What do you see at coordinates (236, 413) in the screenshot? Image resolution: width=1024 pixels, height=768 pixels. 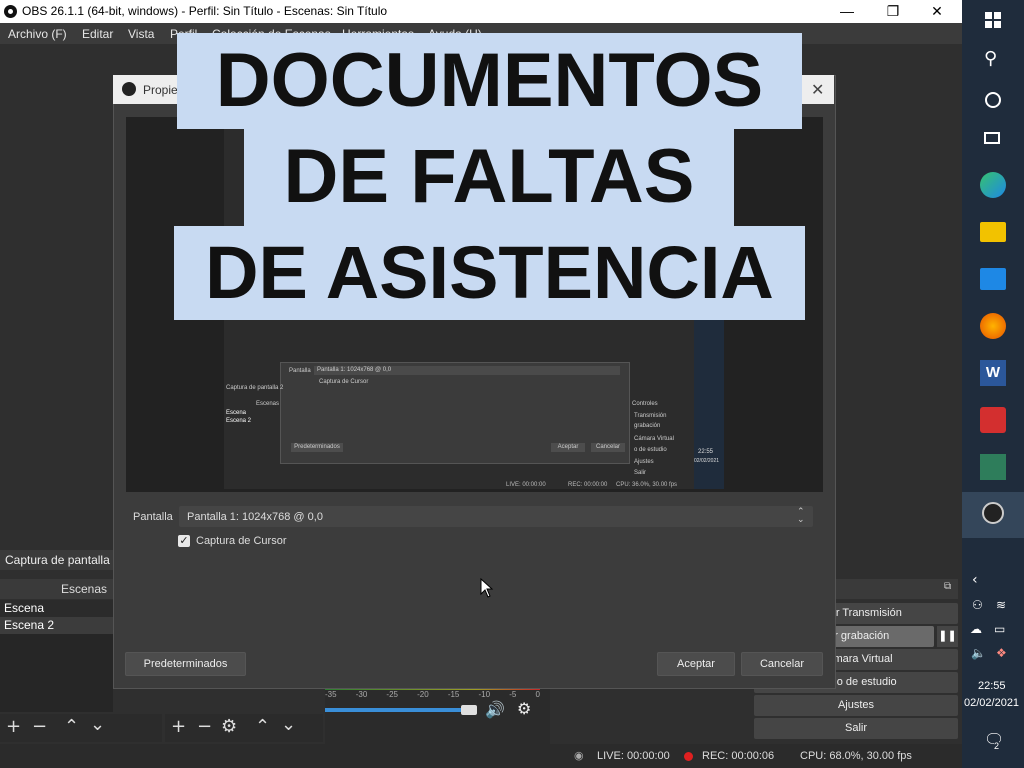 I see `mini-scene-item: Escena` at bounding box center [236, 413].